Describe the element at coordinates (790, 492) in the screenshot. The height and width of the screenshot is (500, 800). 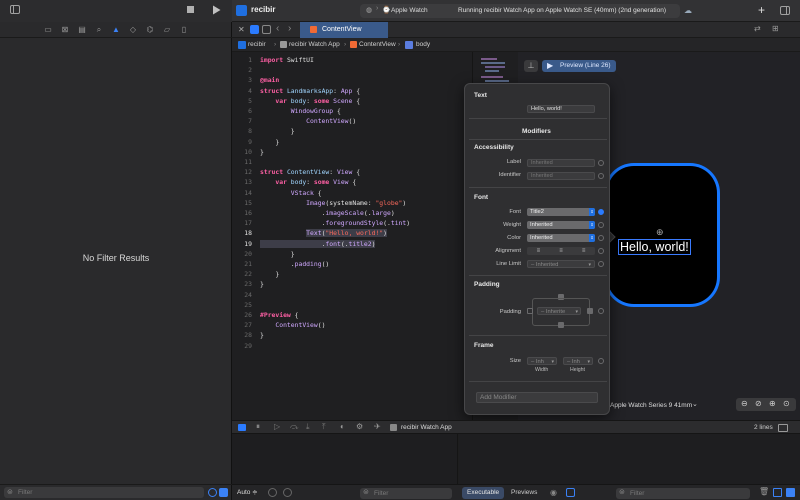
I see `split-right-icon` at that location.